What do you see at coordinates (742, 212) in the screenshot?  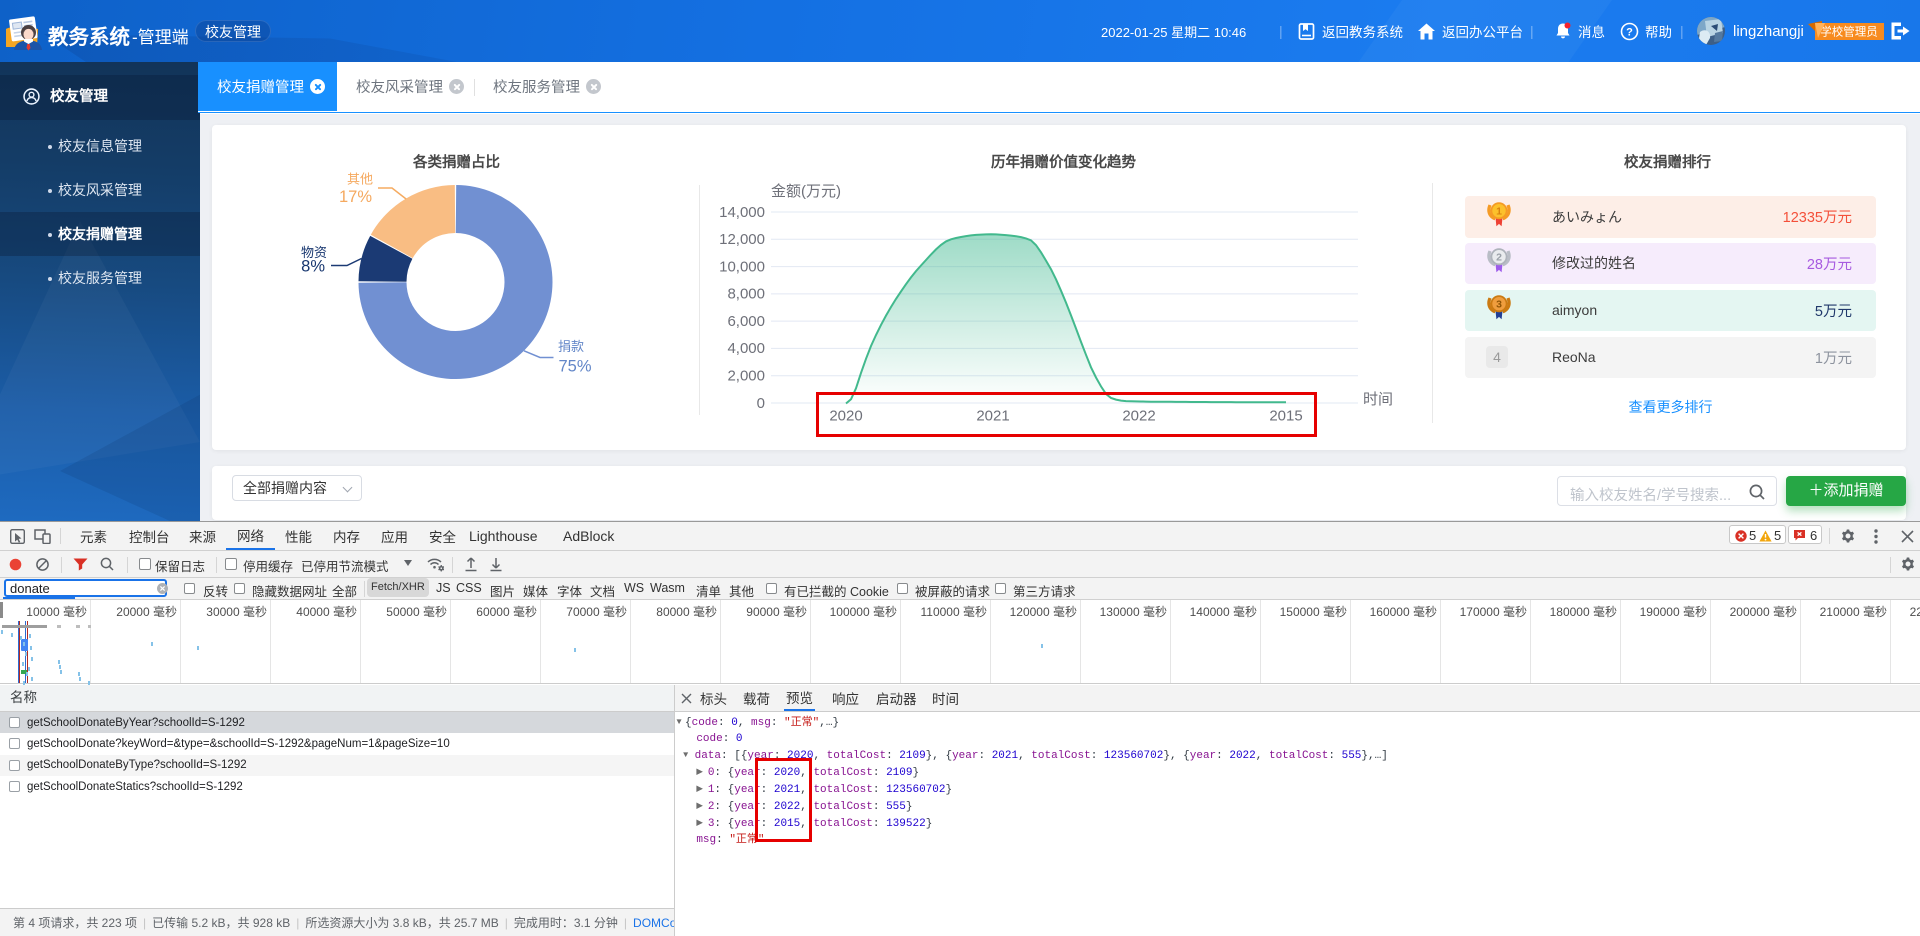 I see `svg-text: 14,000` at bounding box center [742, 212].